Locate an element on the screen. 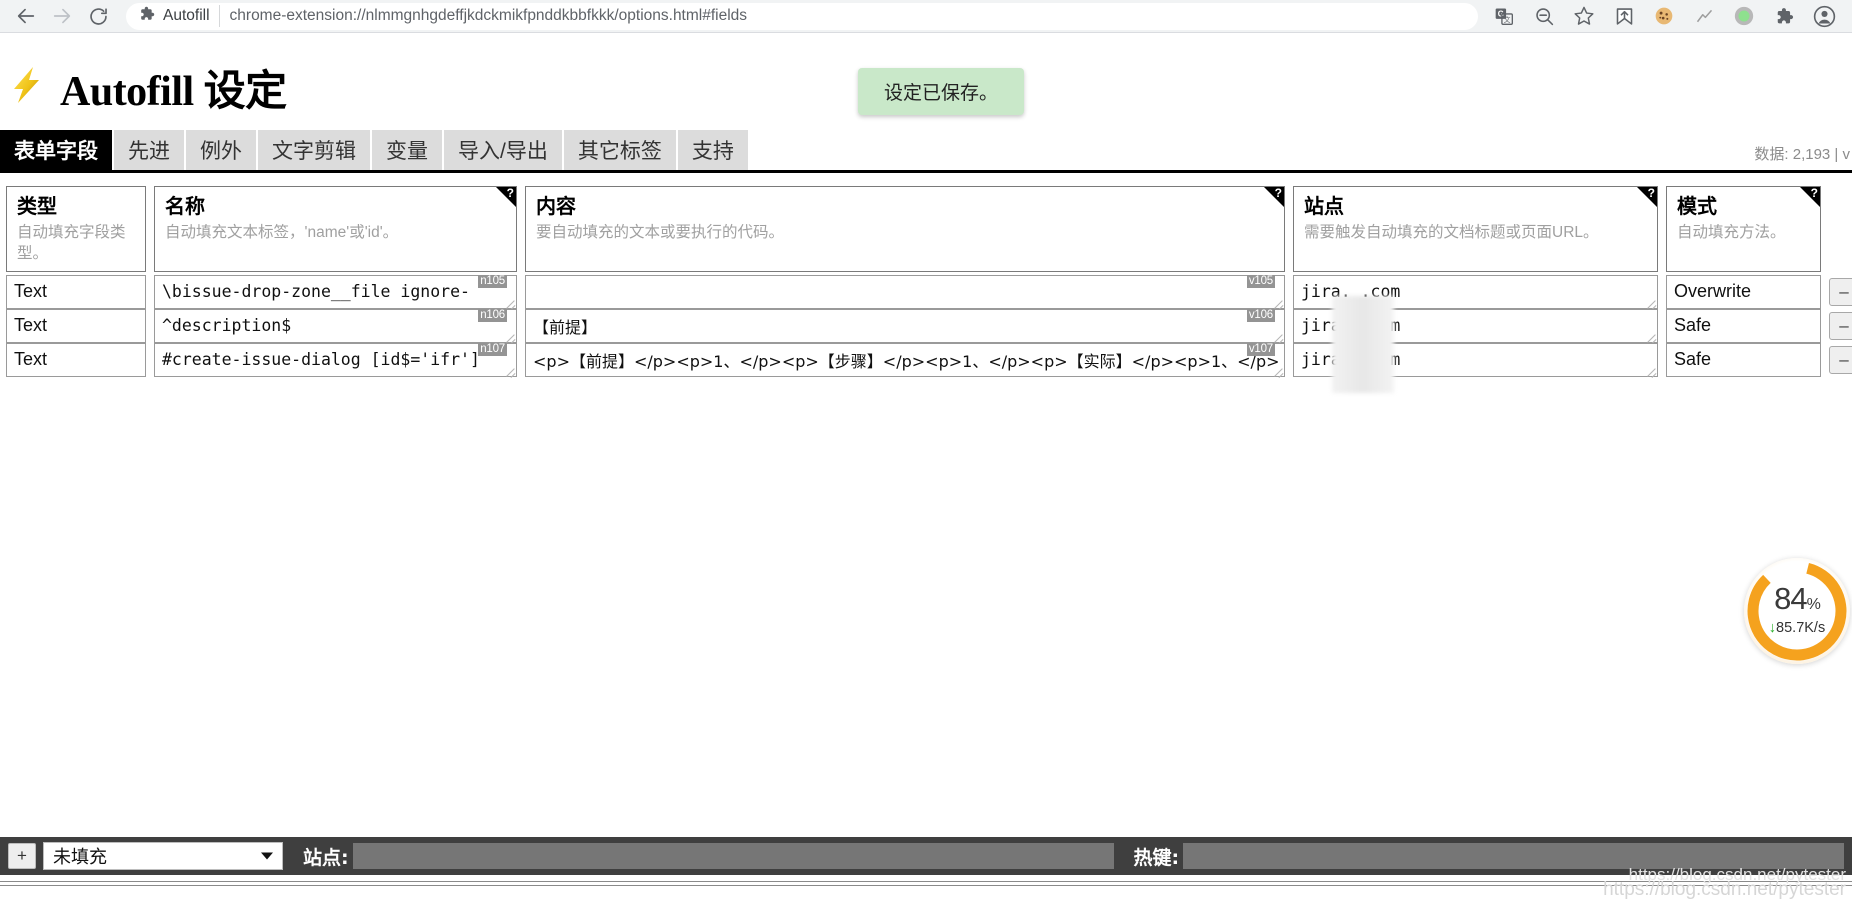  column-desc: 自动填充文本标签，'name'或'id'。 is located at coordinates (282, 232).